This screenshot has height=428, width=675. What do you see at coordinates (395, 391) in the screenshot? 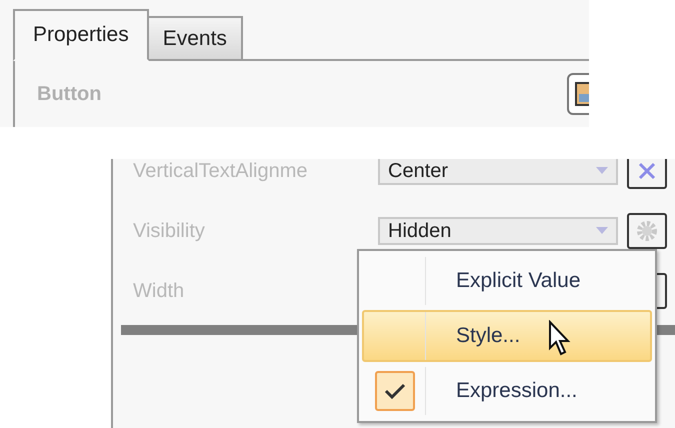
I see `check-icon` at bounding box center [395, 391].